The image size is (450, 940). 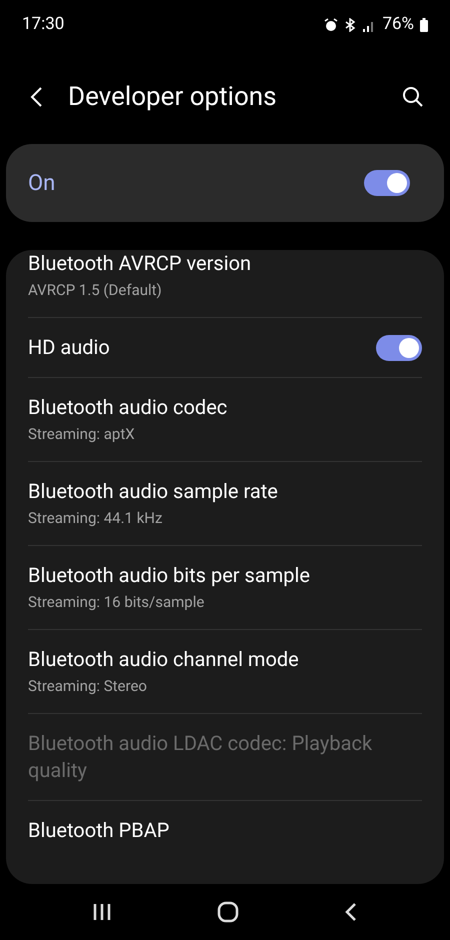 I want to click on setting-title: Bluetooth audio sample rate, so click(x=225, y=491).